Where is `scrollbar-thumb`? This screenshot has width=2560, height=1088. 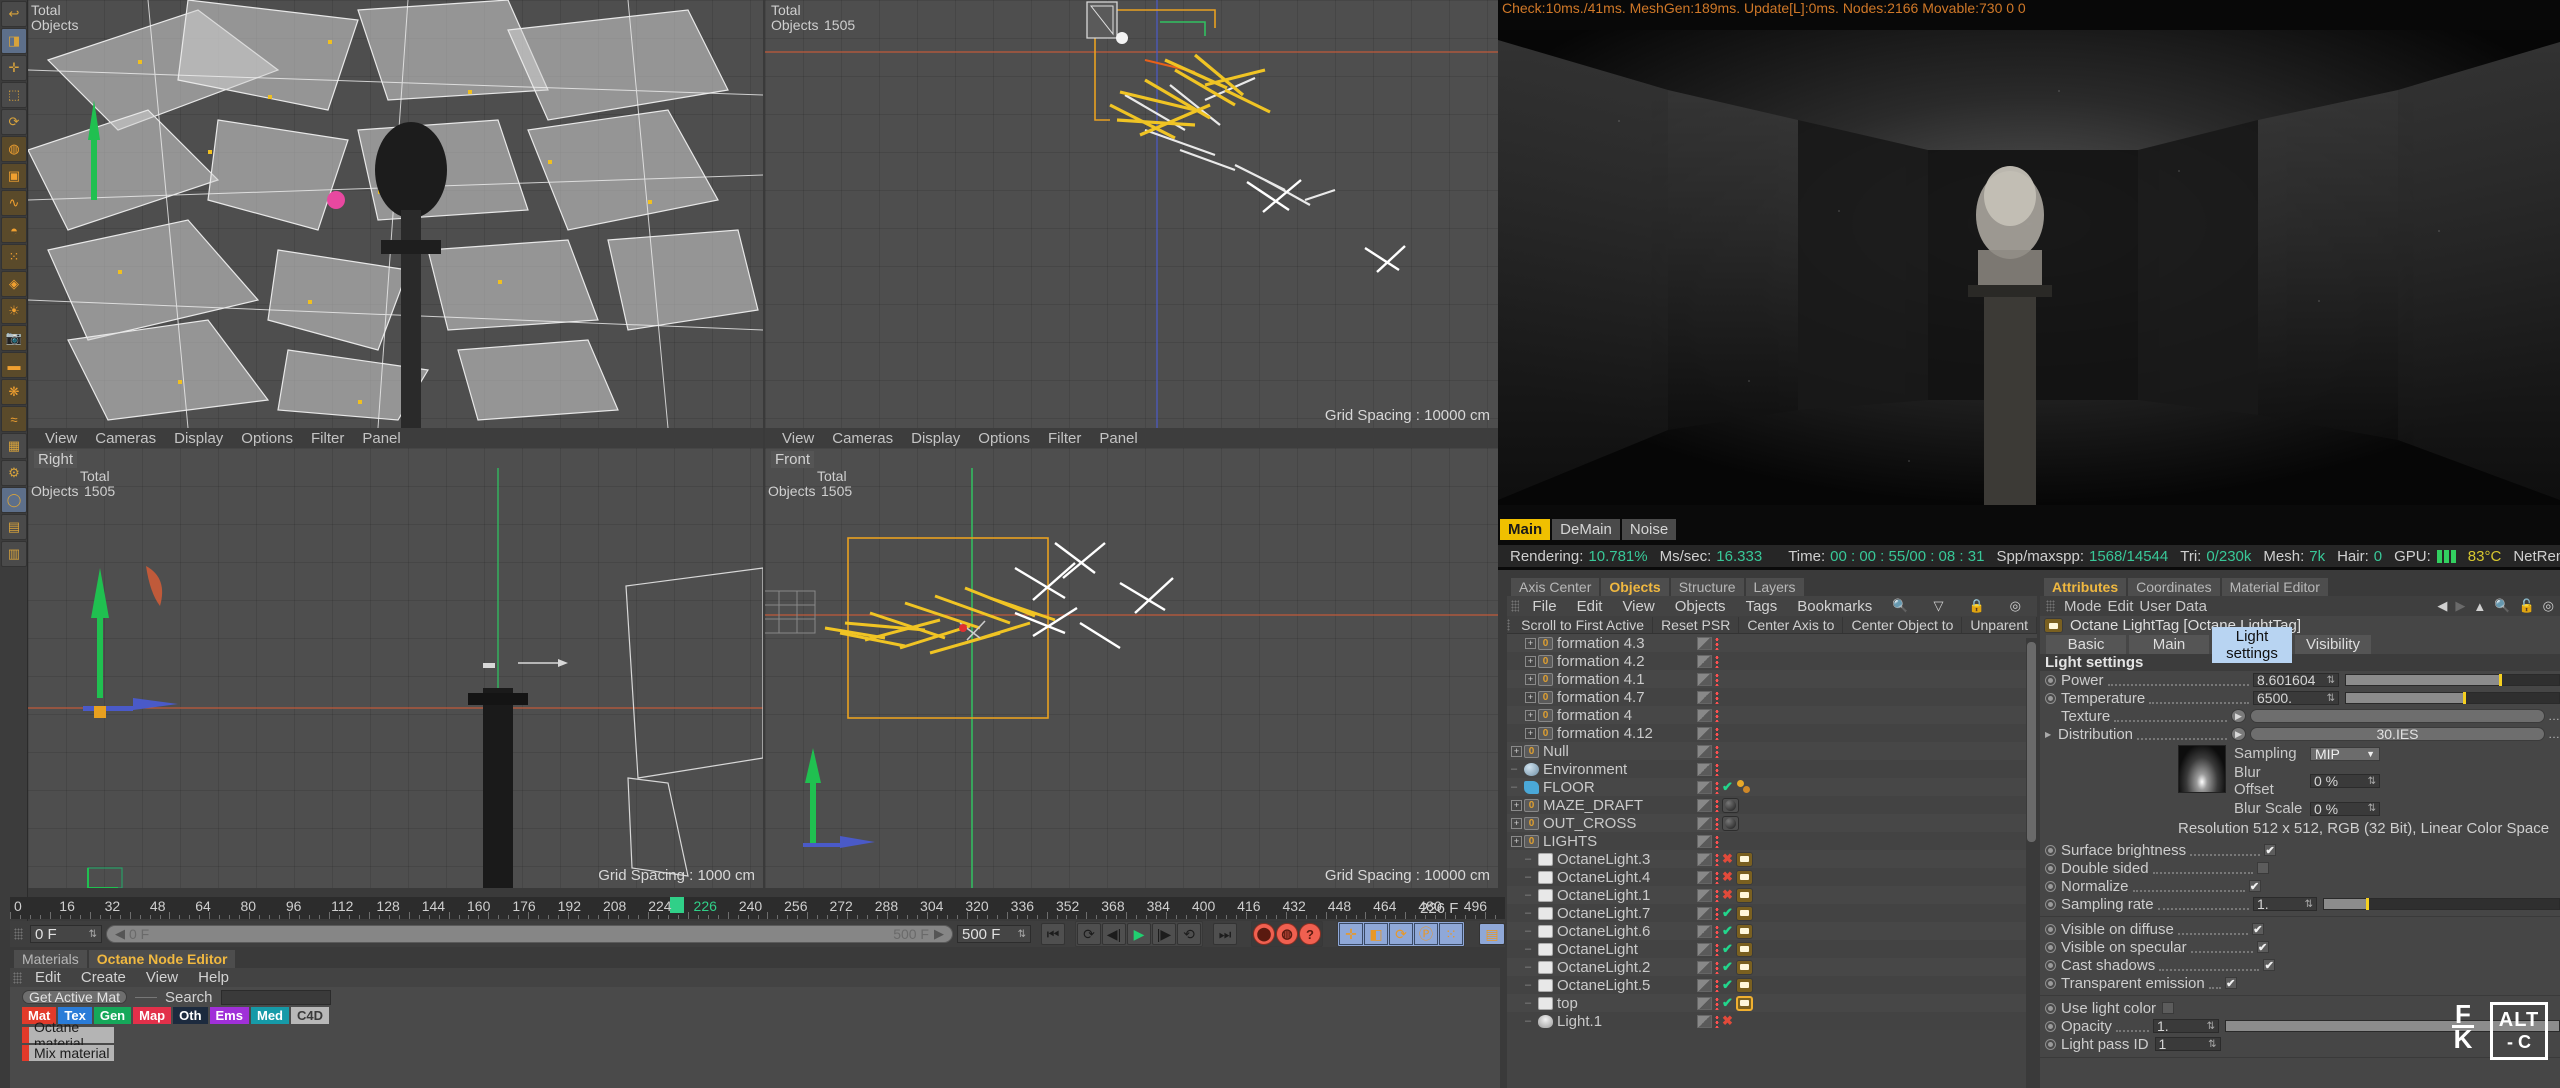
scrollbar-thumb is located at coordinates (2031, 742).